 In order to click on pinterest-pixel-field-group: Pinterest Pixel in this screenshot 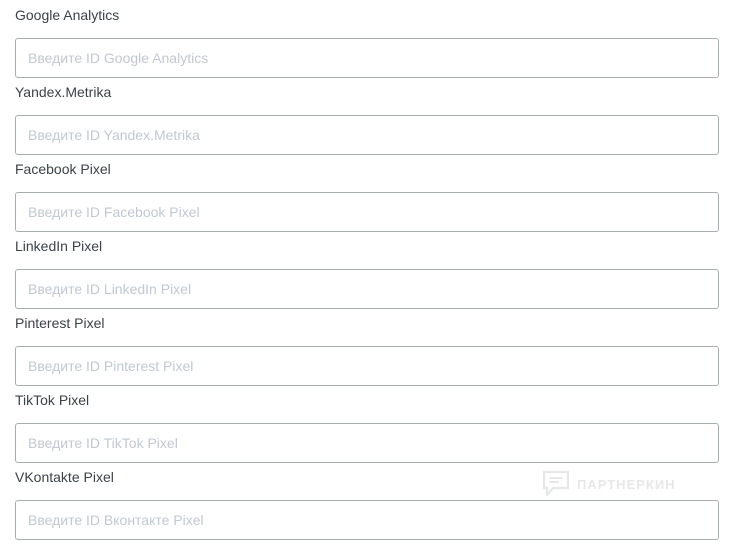, I will do `click(367, 350)`.